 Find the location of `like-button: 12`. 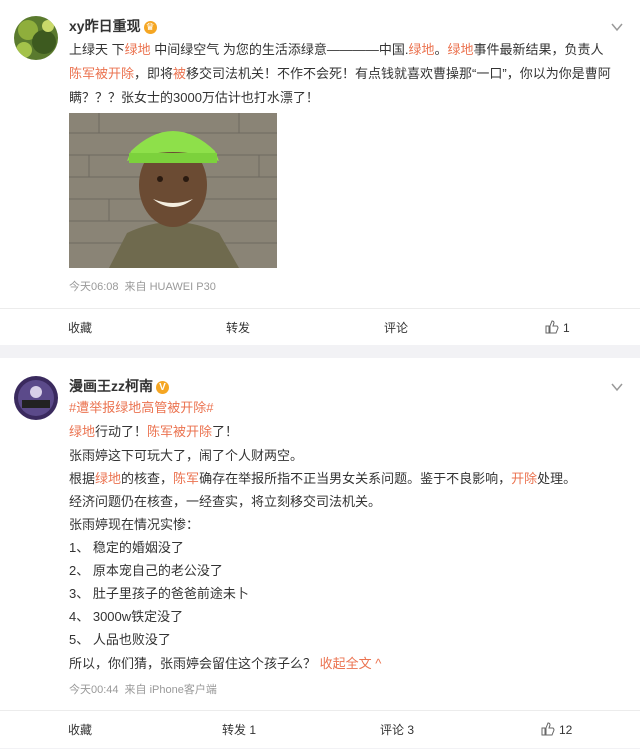

like-button: 12 is located at coordinates (556, 730).